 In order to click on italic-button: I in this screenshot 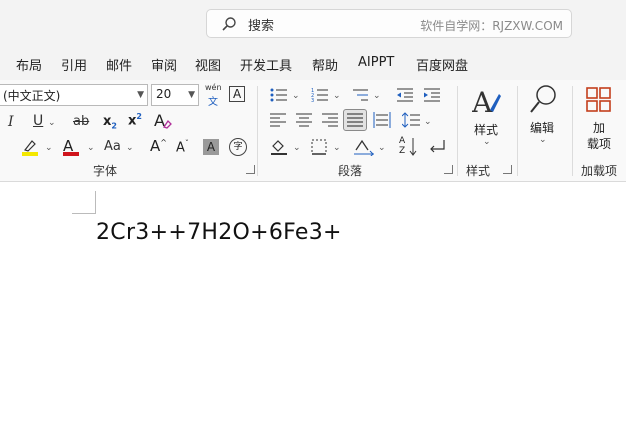, I will do `click(11, 122)`.